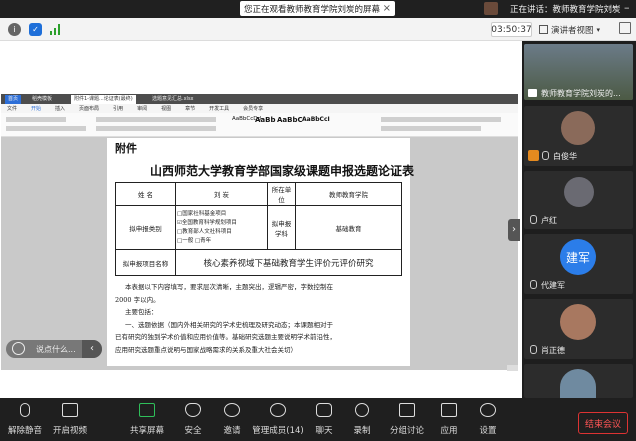 The height and width of the screenshot is (441, 636). Describe the element at coordinates (173, 99) in the screenshot. I see `wps-tab: 选题意见汇总.xlsx` at that location.